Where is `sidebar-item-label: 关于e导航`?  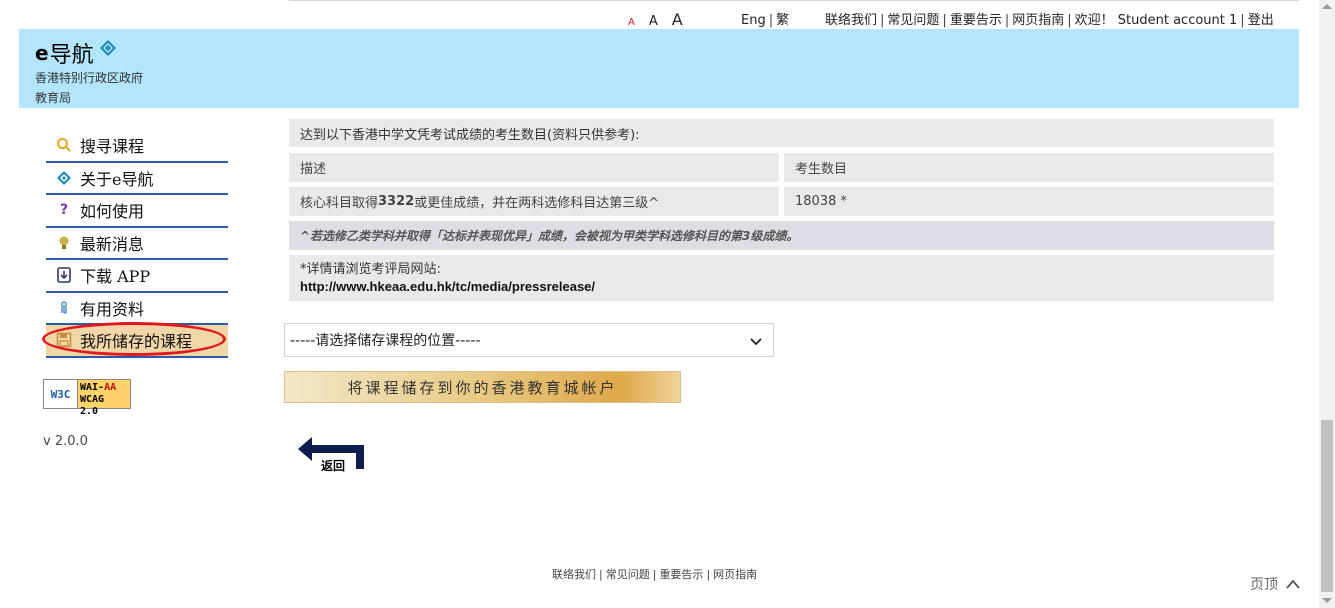
sidebar-item-label: 关于e导航 is located at coordinates (117, 179).